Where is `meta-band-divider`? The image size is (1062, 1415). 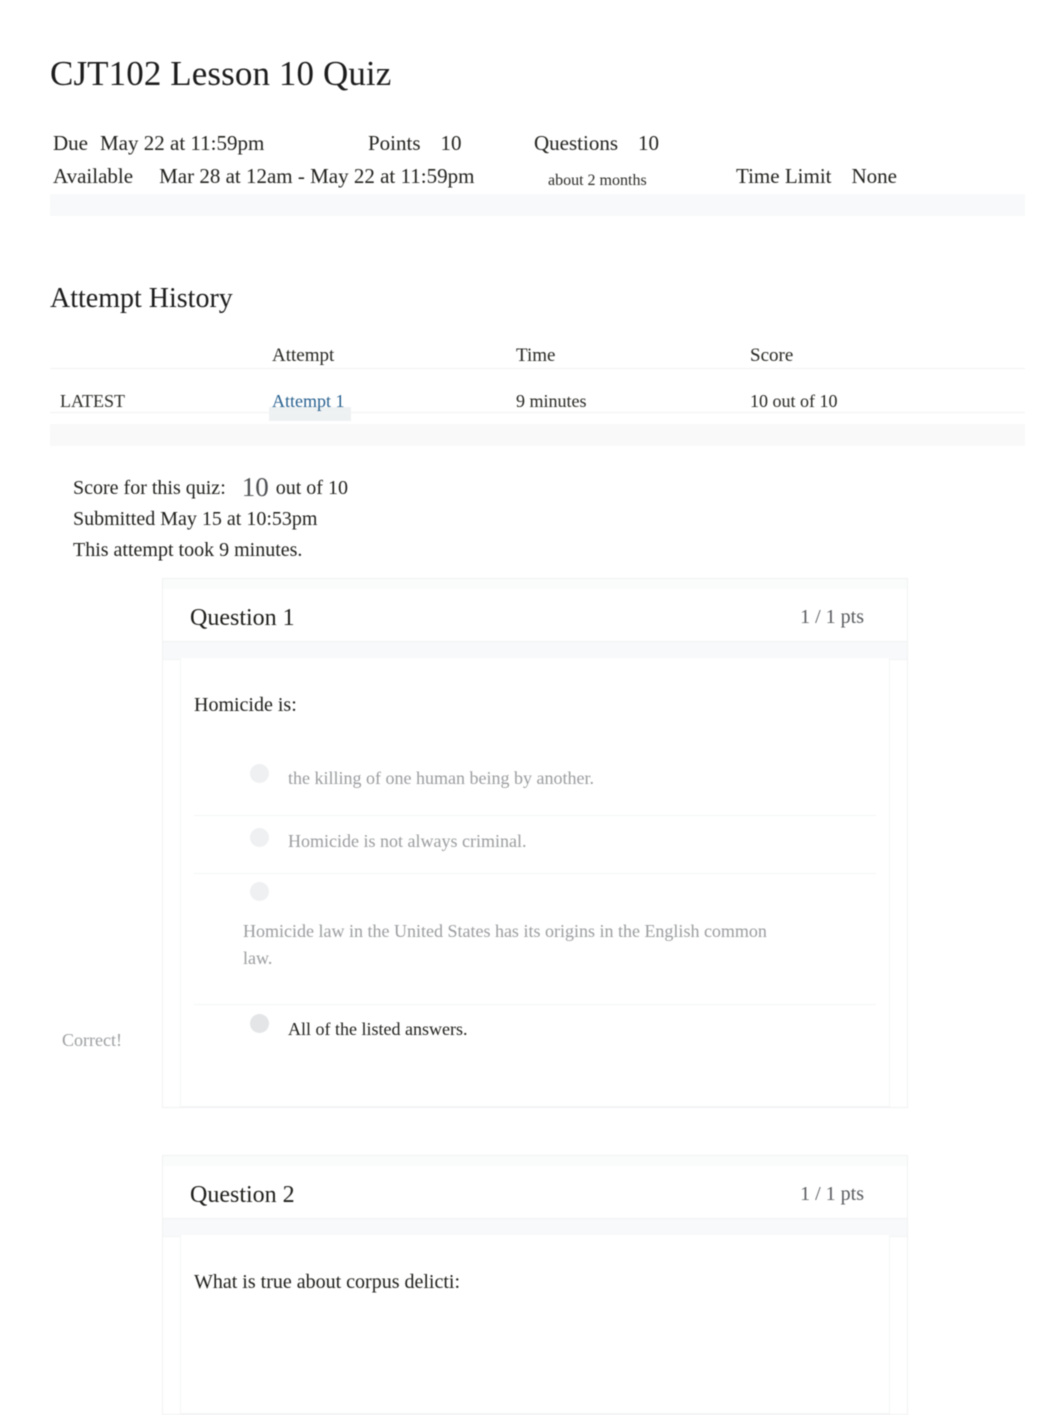
meta-band-divider is located at coordinates (537, 205).